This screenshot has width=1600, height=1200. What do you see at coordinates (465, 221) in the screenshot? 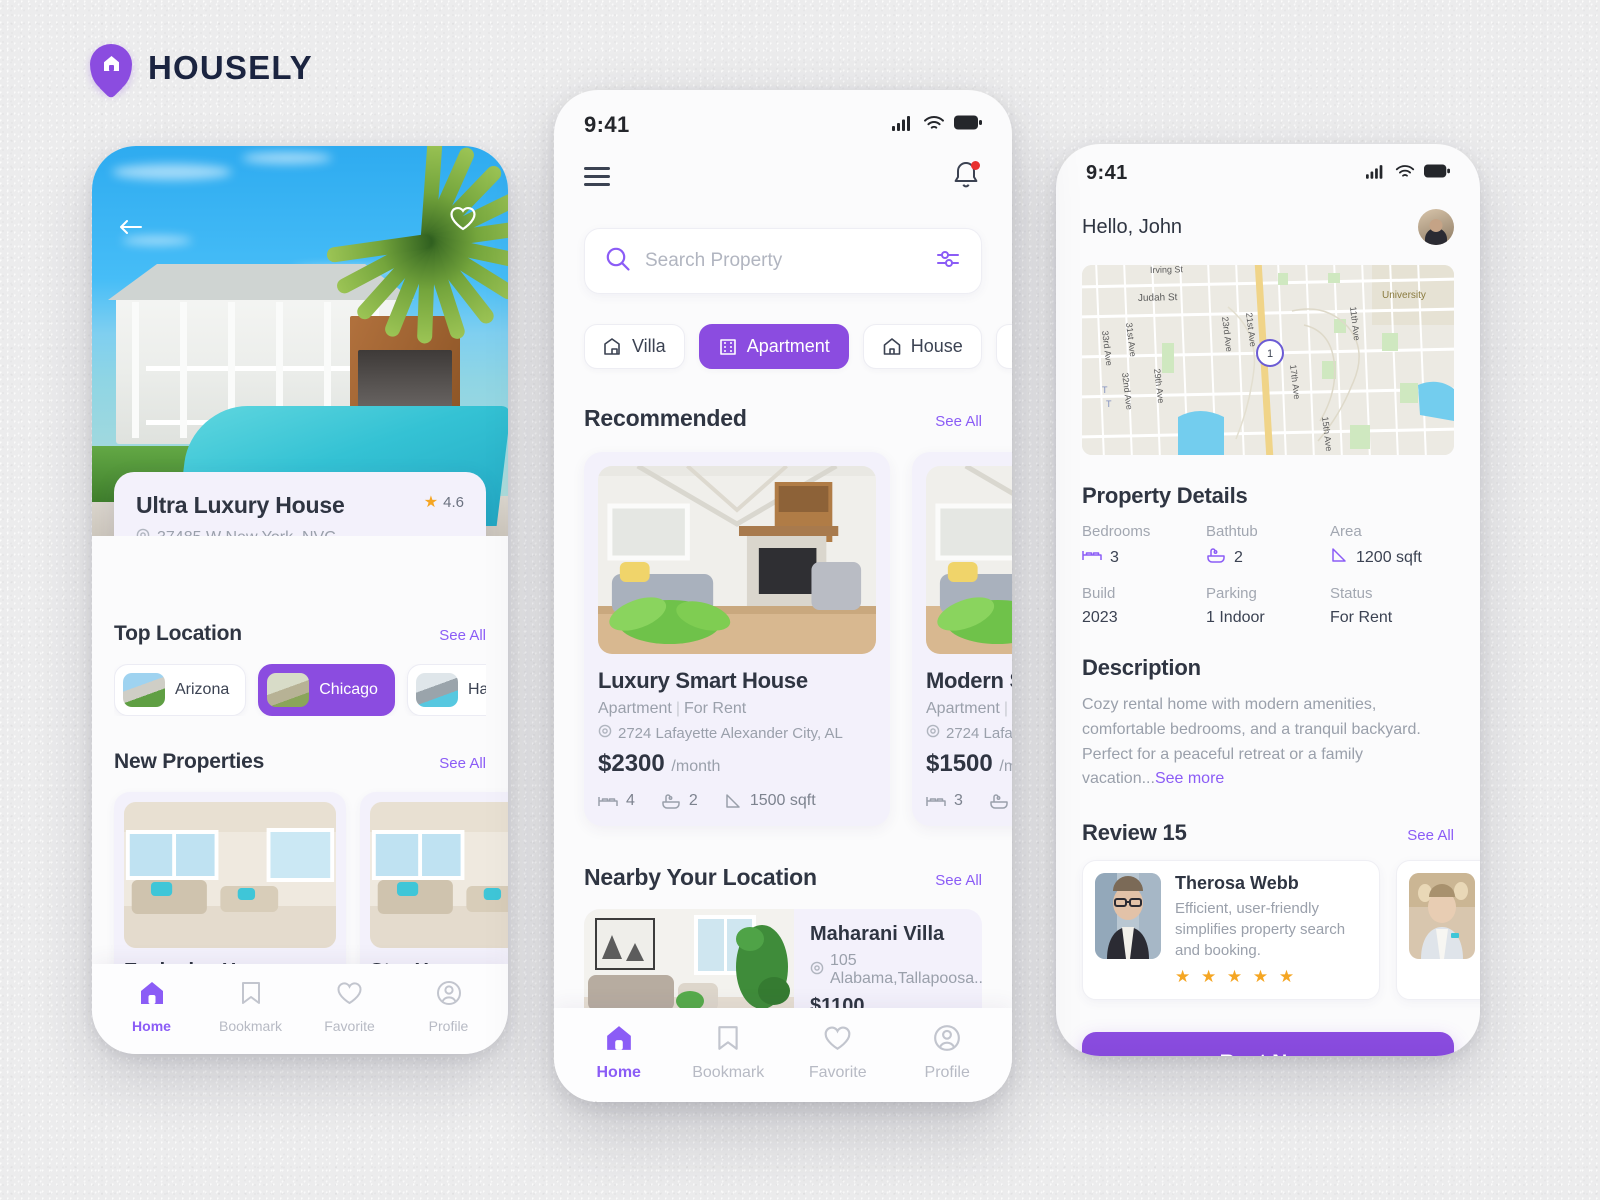
I see `heart-outline-icon` at bounding box center [465, 221].